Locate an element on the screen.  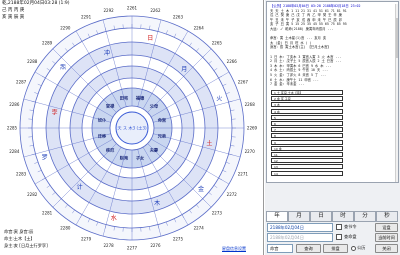
checkbox-2-label: 查命盘 is located at coordinates (350, 236).